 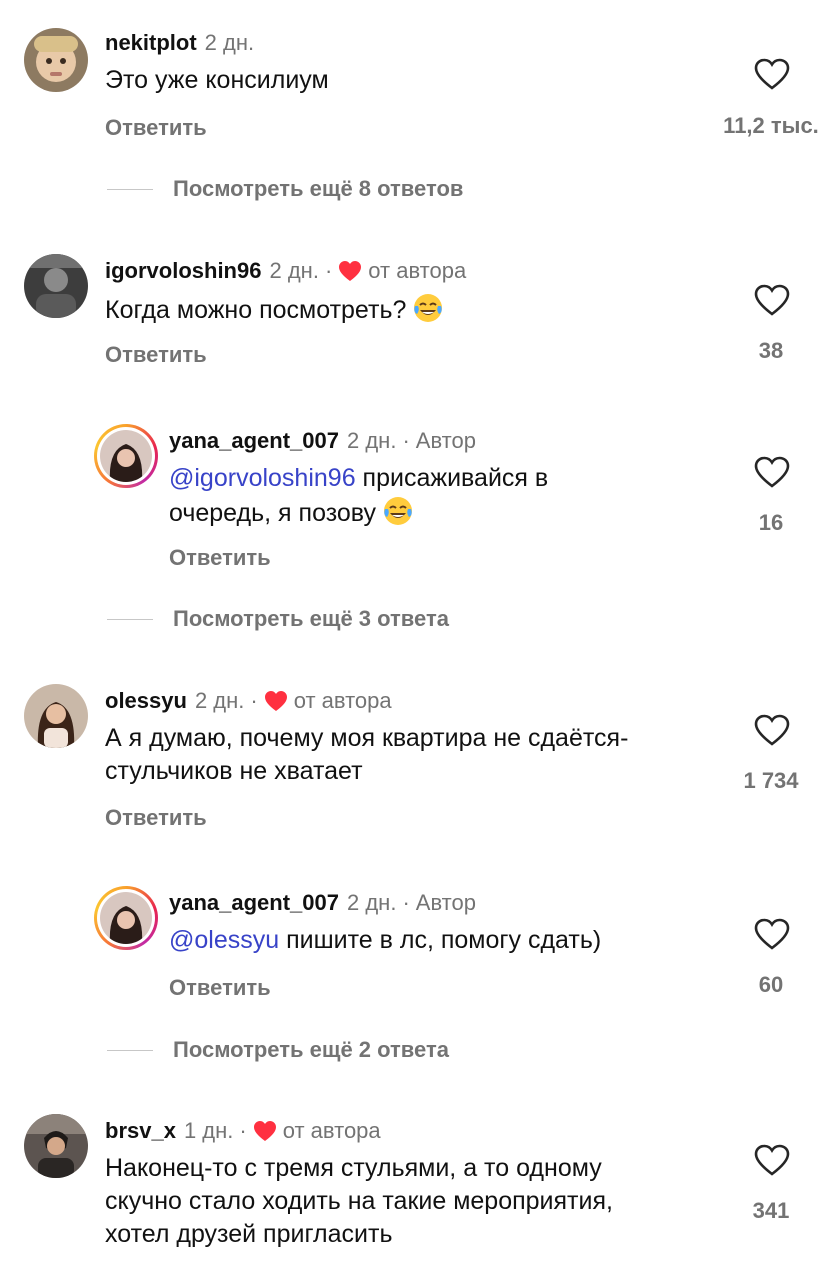 I want to click on view-more-replies: Посмотреть ещё 8 ответов, so click(x=285, y=189).